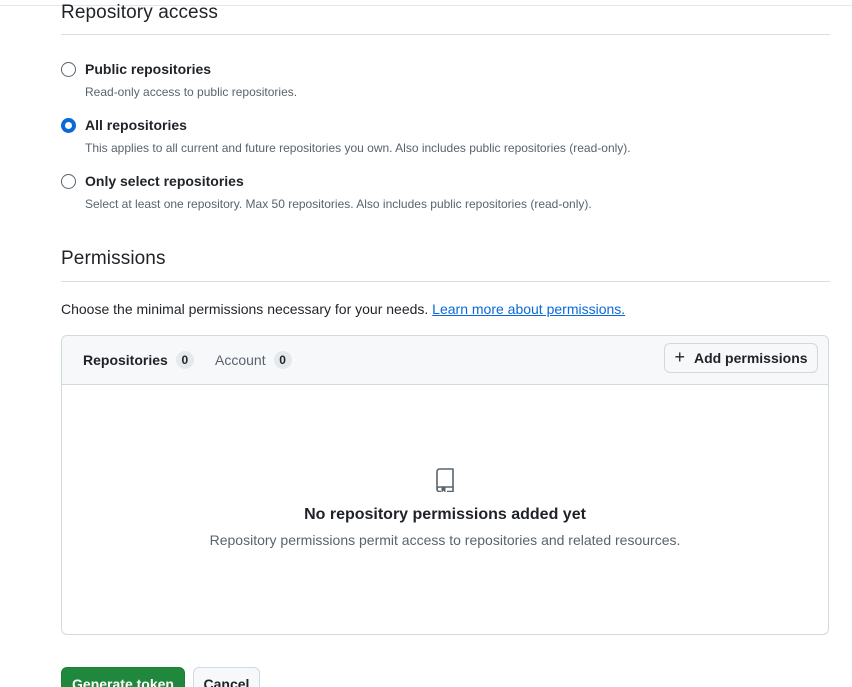  Describe the element at coordinates (164, 181) in the screenshot. I see `radio-label: Only select repositories` at that location.